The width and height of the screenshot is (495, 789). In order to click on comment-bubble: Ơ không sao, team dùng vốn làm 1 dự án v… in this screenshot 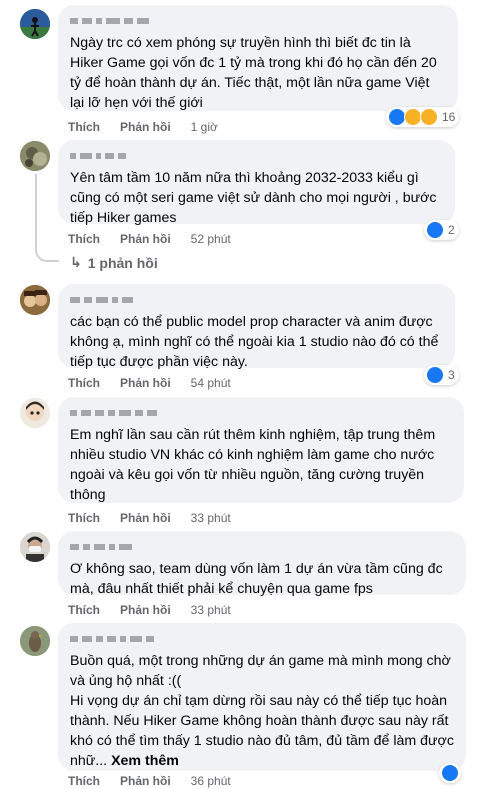, I will do `click(262, 564)`.